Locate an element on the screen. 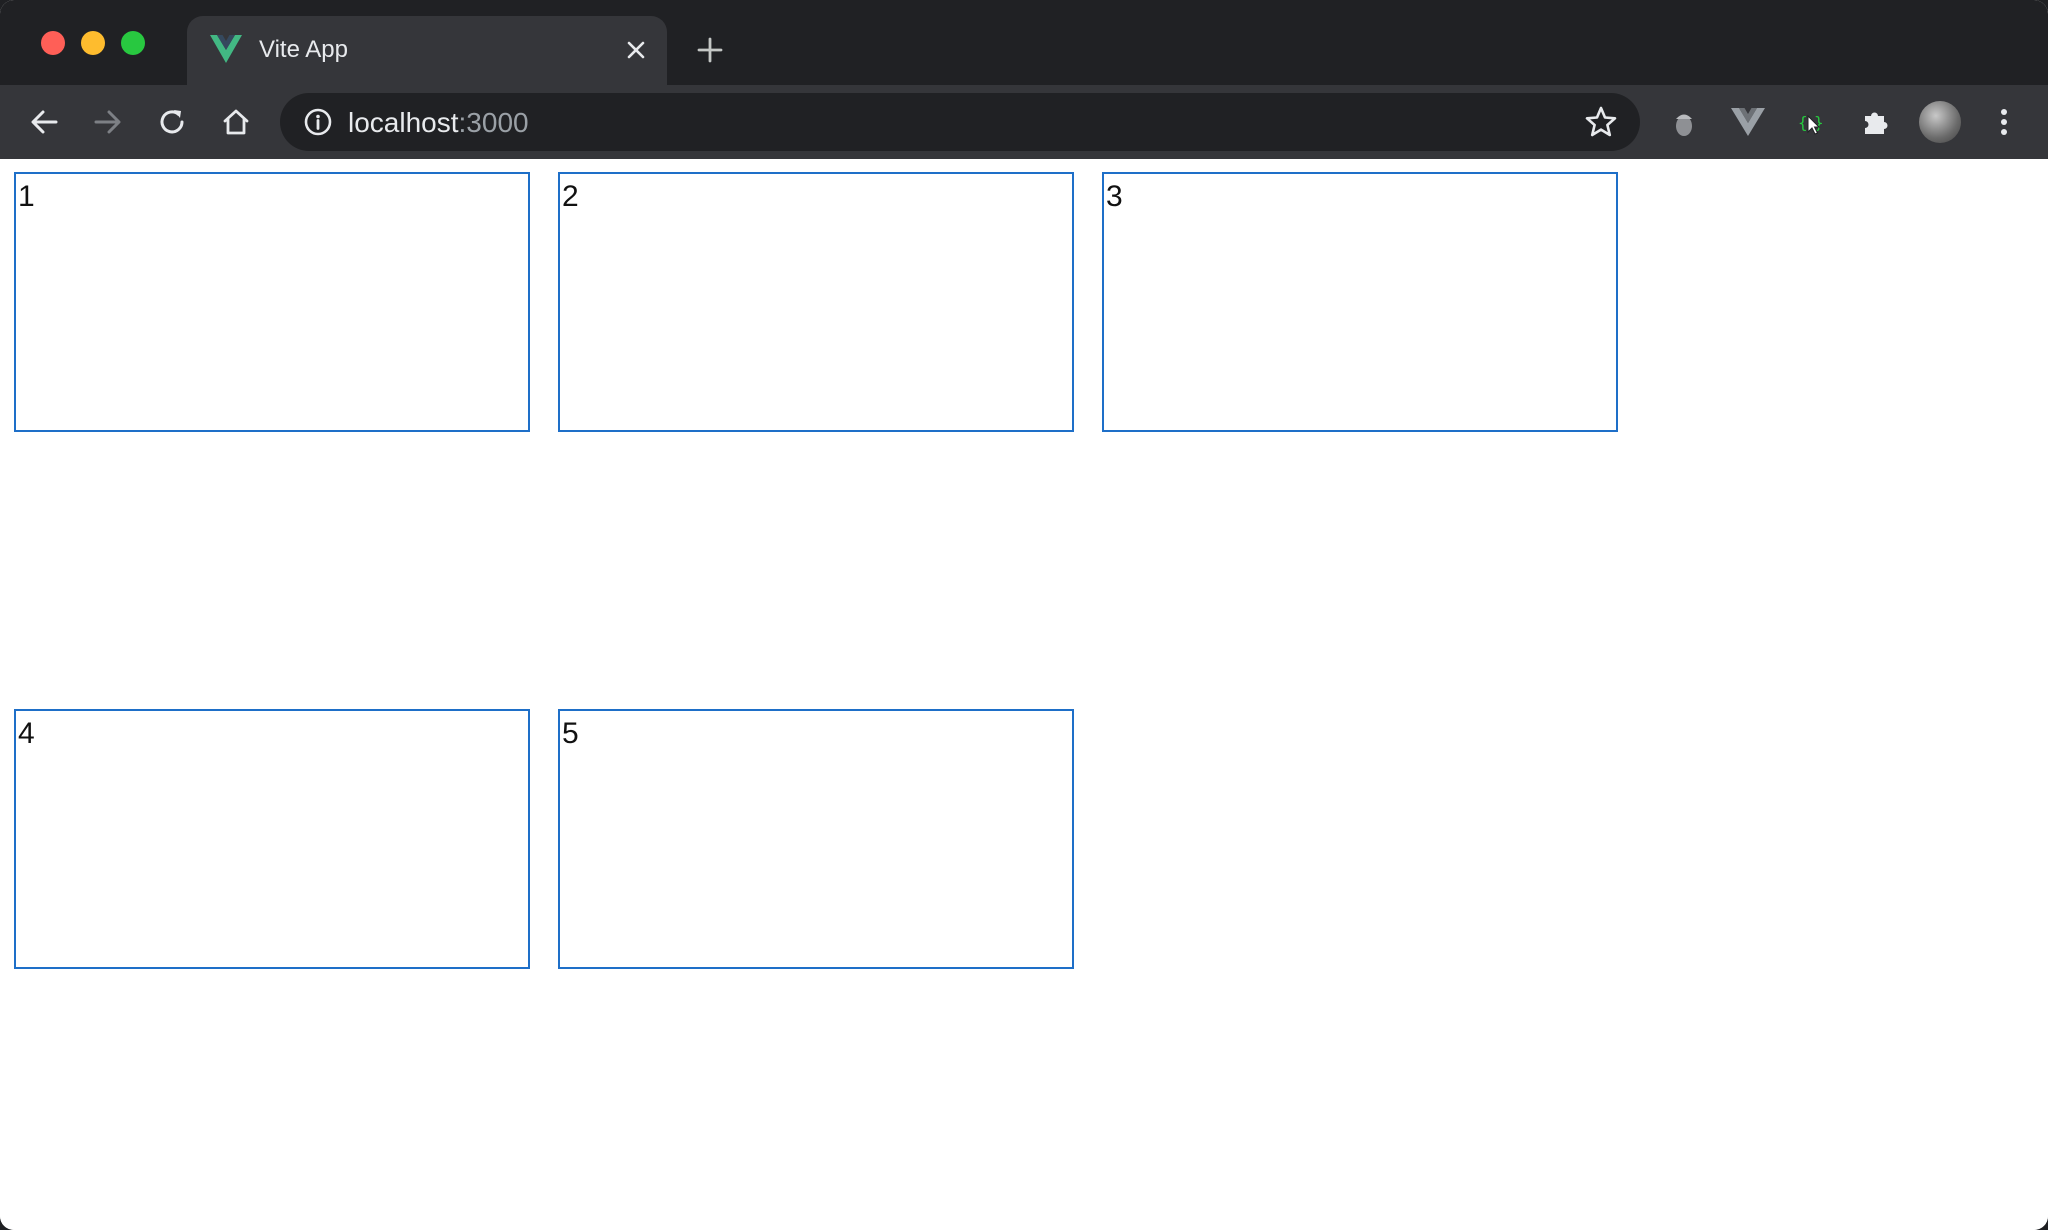 The width and height of the screenshot is (2048, 1230). grid-card-4: 4 is located at coordinates (272, 839).